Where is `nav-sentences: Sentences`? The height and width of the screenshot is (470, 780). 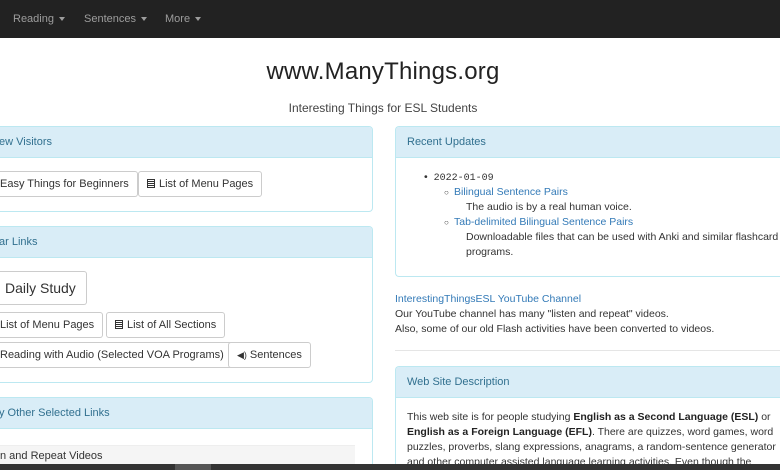 nav-sentences: Sentences is located at coordinates (115, 19).